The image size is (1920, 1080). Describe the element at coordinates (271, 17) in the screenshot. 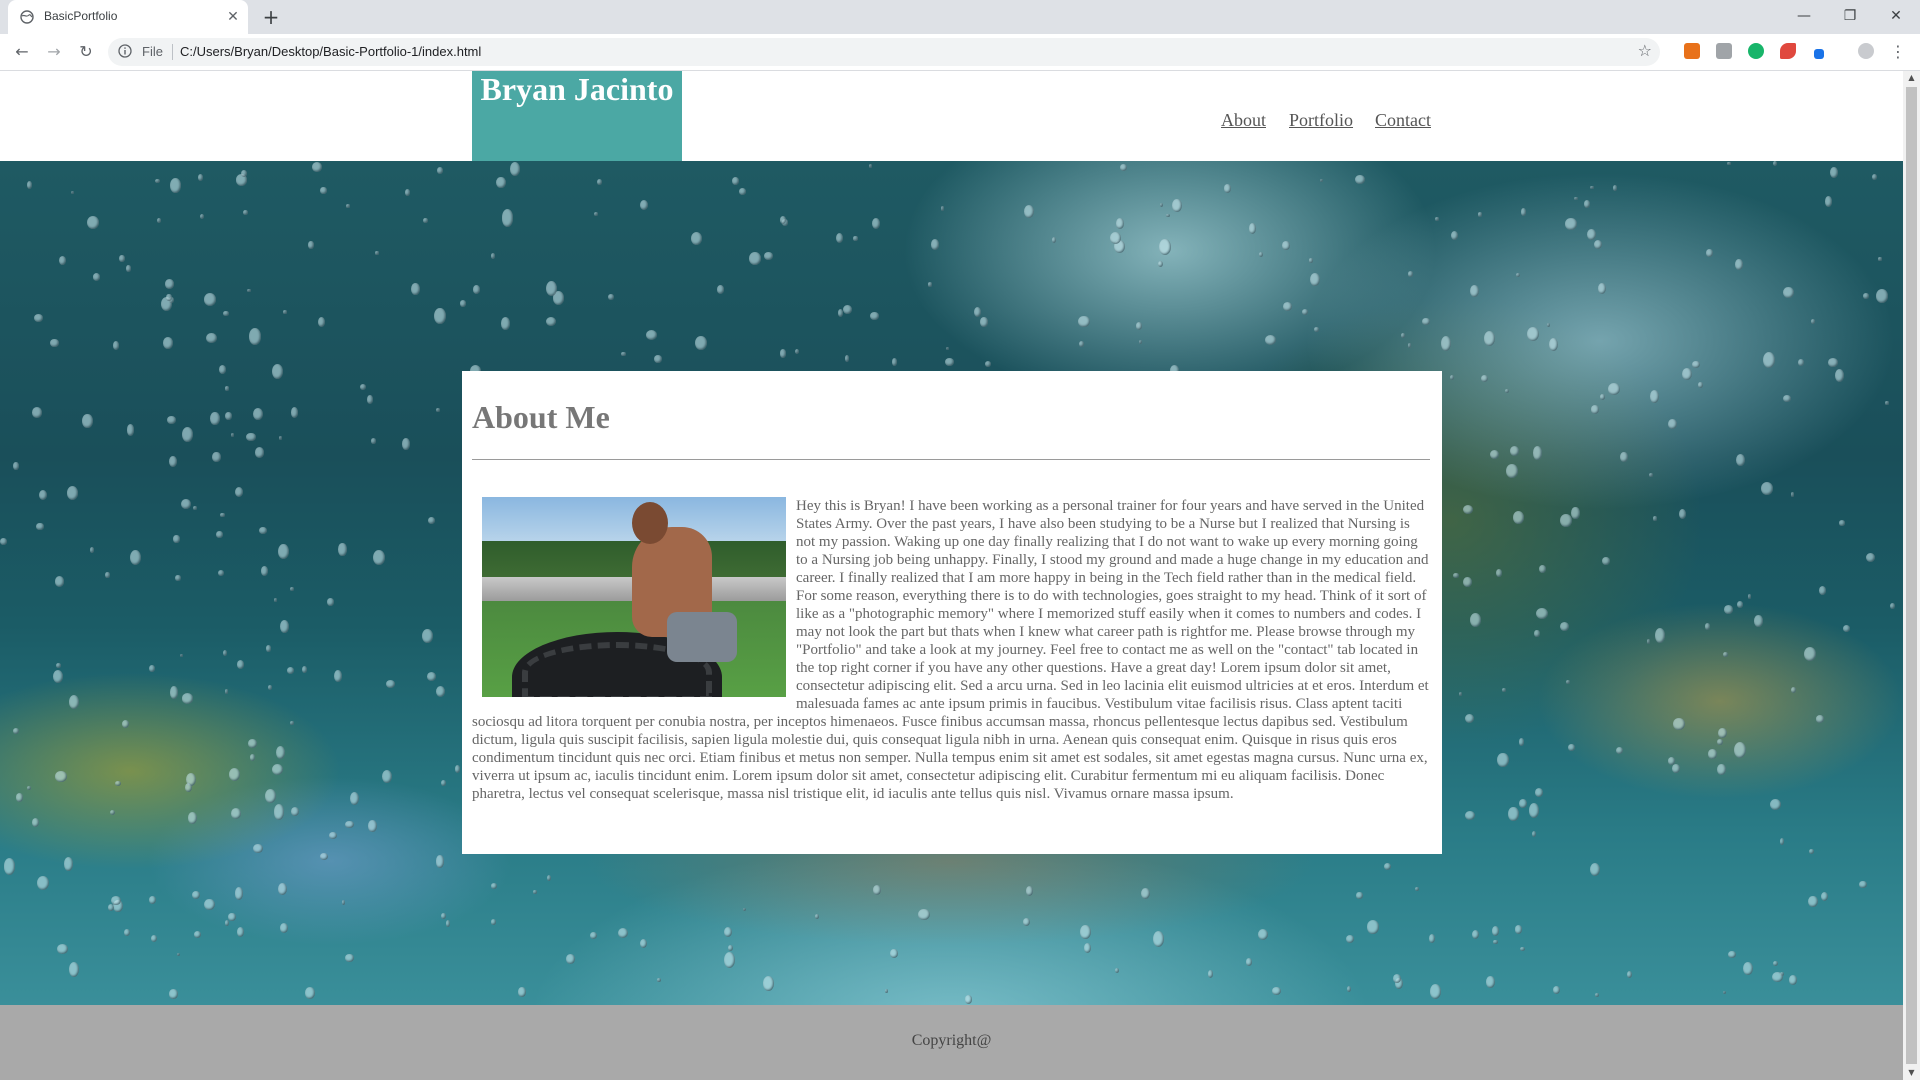

I see `new-tab-button: +` at that location.